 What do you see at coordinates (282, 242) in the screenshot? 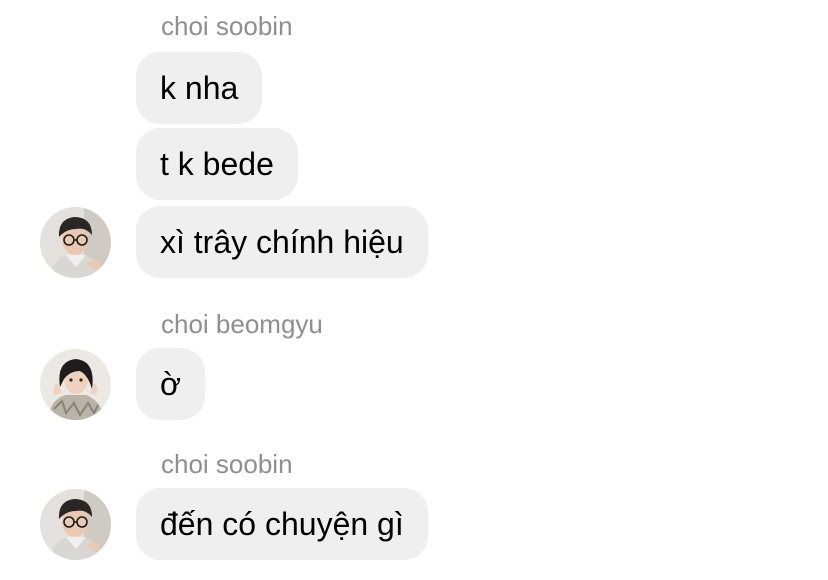
I see `message-bubble: xì trây chính hiệu` at bounding box center [282, 242].